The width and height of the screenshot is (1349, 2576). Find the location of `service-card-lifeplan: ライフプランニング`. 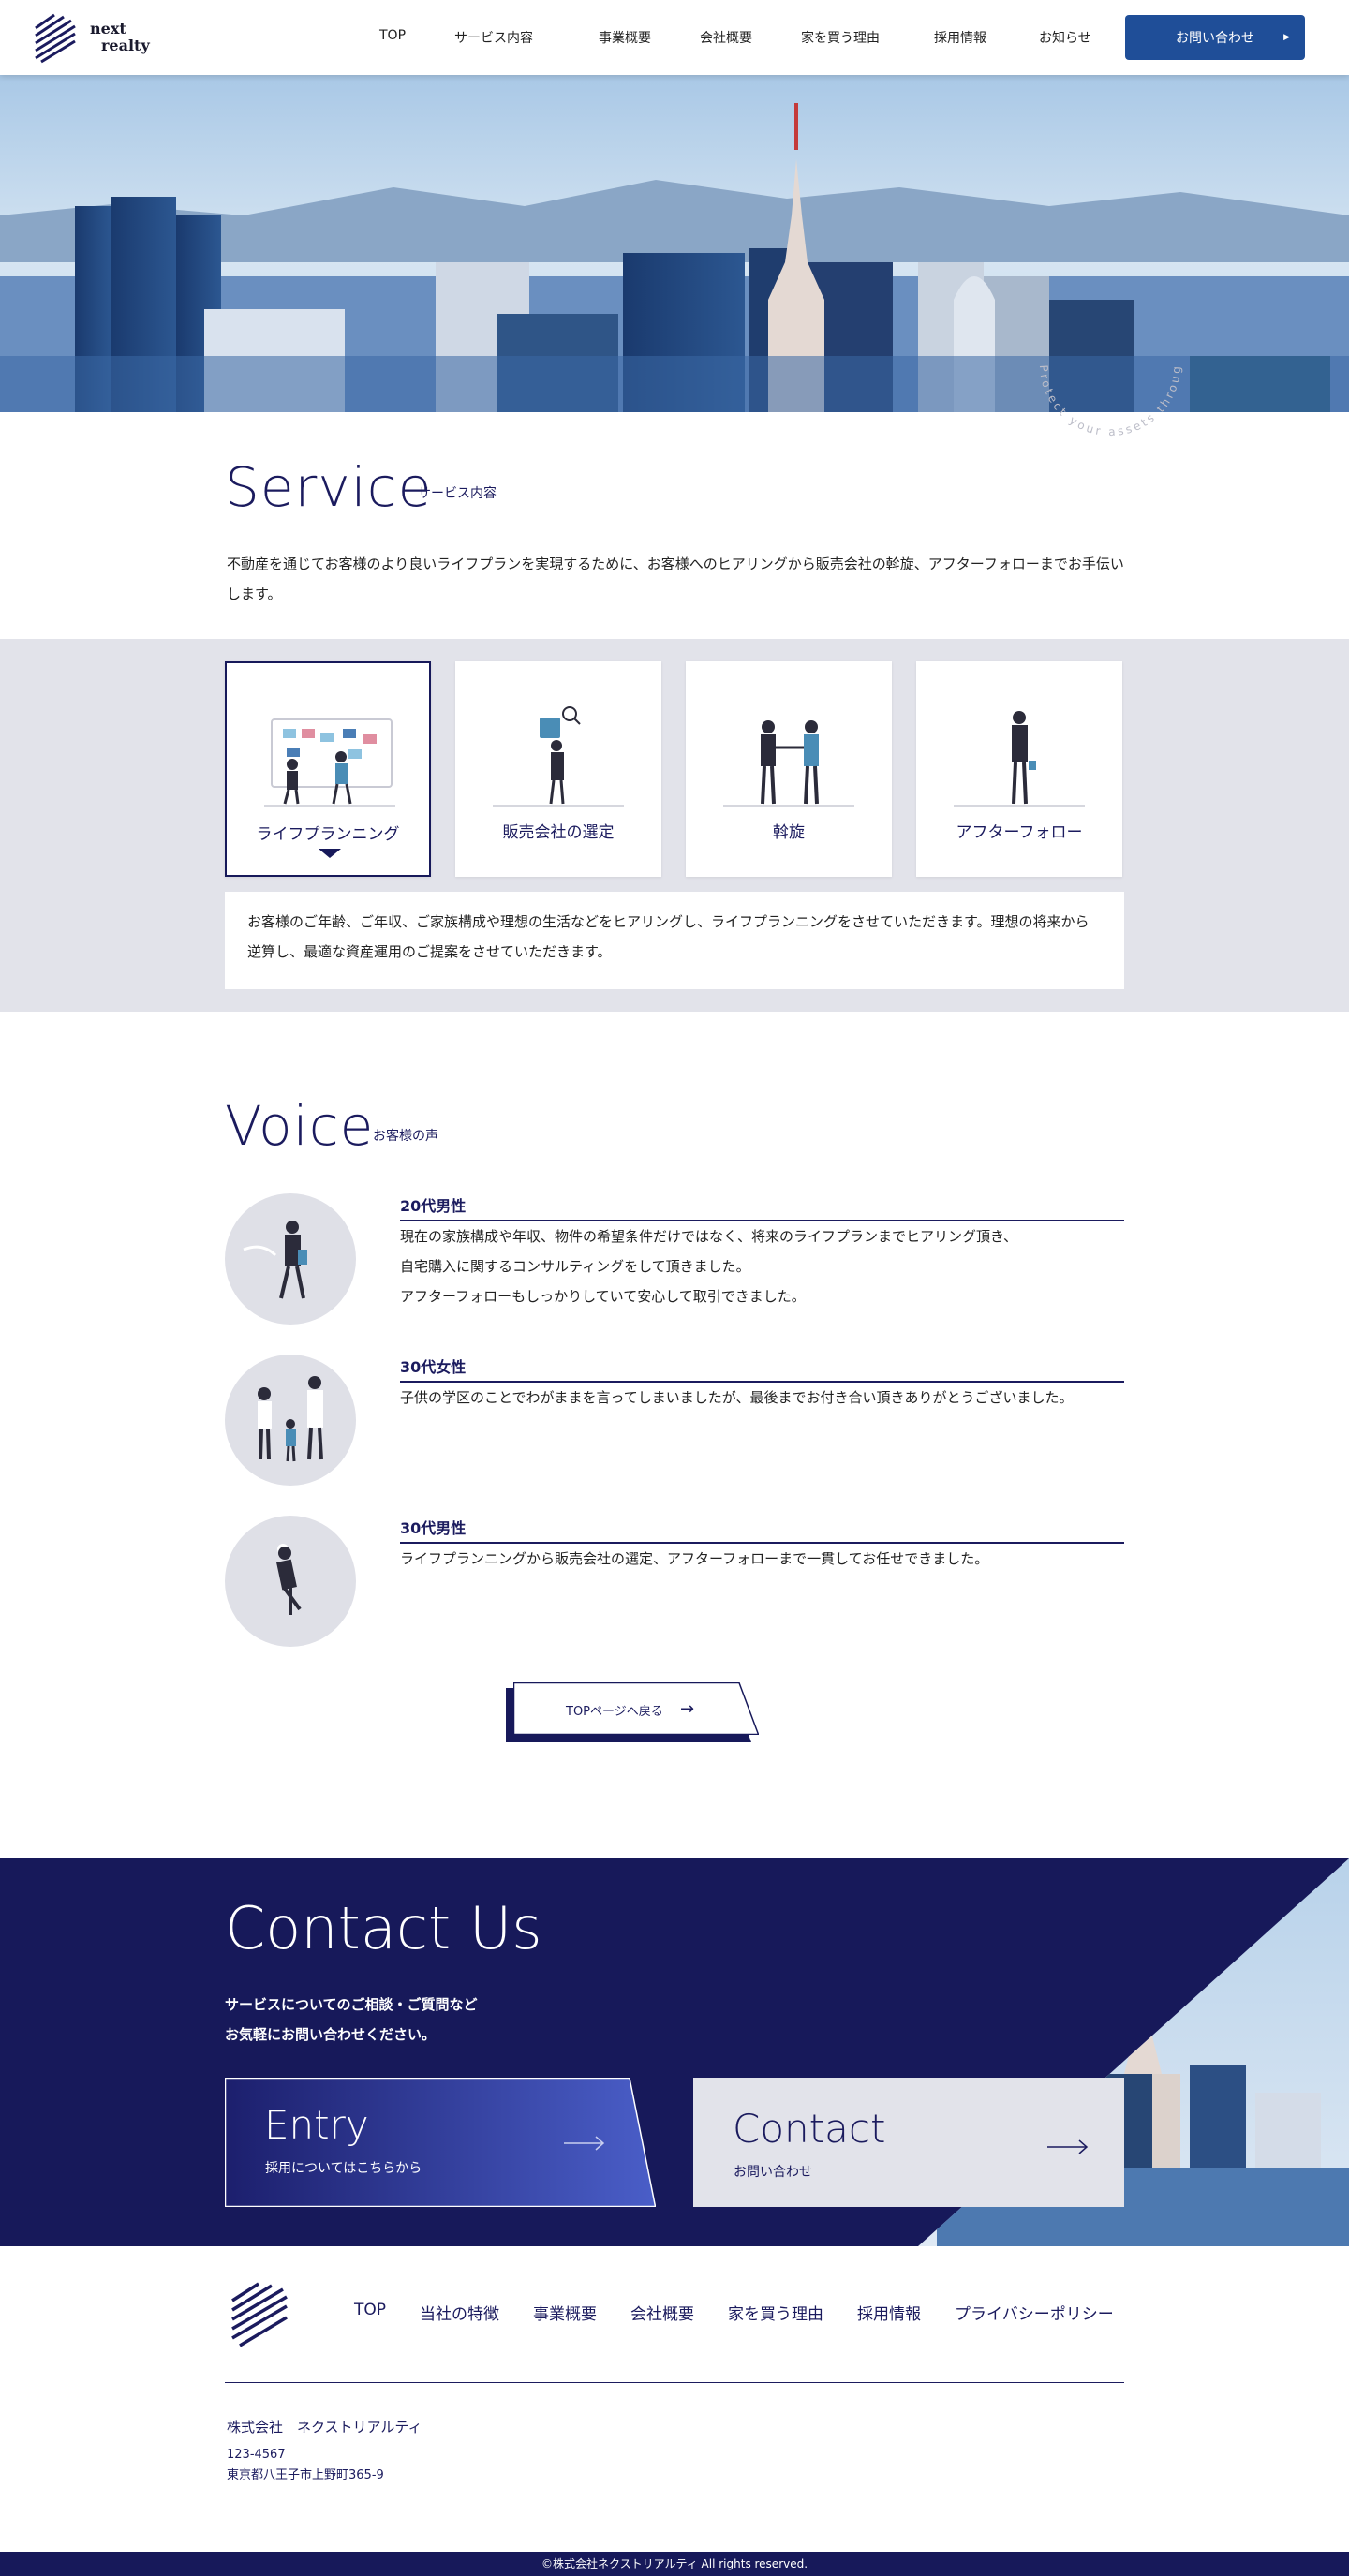

service-card-lifeplan: ライフプランニング is located at coordinates (328, 769).